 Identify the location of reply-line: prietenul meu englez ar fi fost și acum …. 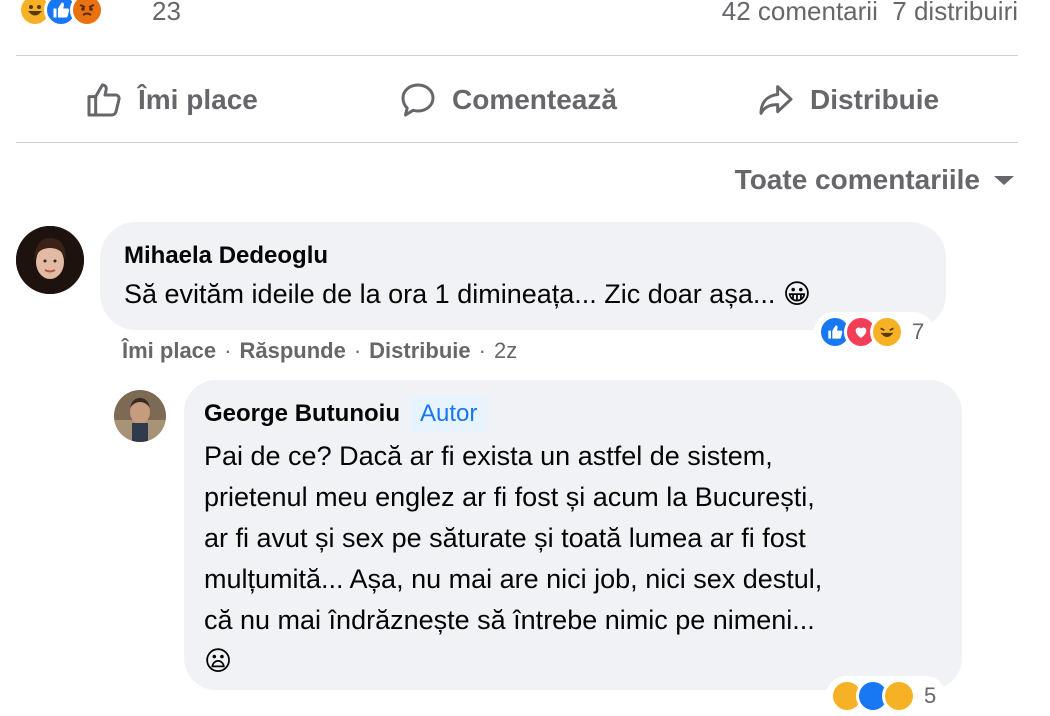
(509, 497).